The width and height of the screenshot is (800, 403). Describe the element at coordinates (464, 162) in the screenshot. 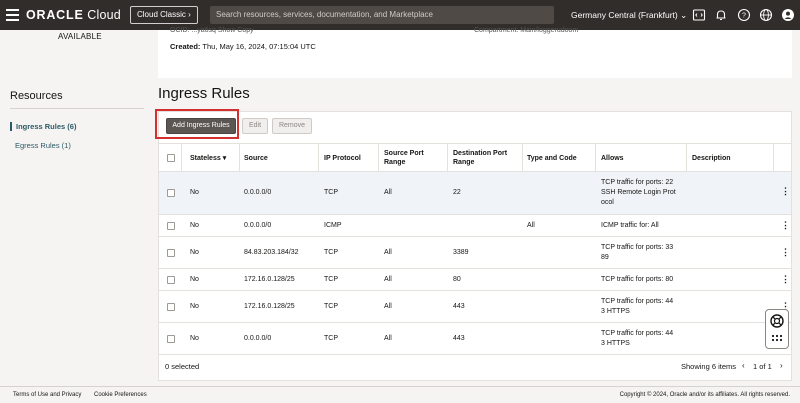

I see `dest-port-header-line2: Range` at that location.